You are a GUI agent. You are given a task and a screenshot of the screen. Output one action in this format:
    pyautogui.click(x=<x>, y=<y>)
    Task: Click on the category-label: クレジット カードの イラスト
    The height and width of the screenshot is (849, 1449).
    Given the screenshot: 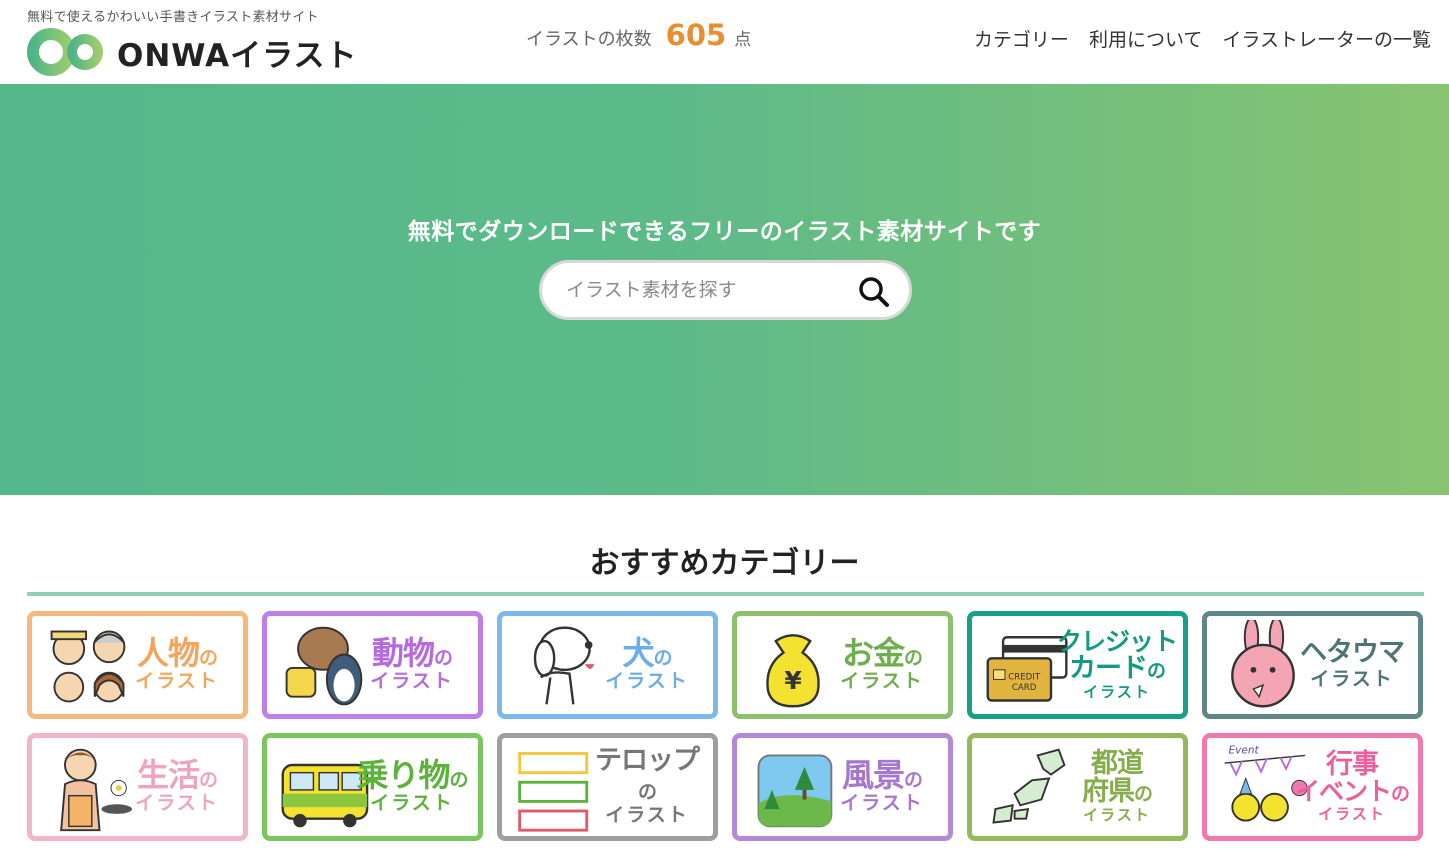 What is the action you would take?
    pyautogui.click(x=1117, y=665)
    